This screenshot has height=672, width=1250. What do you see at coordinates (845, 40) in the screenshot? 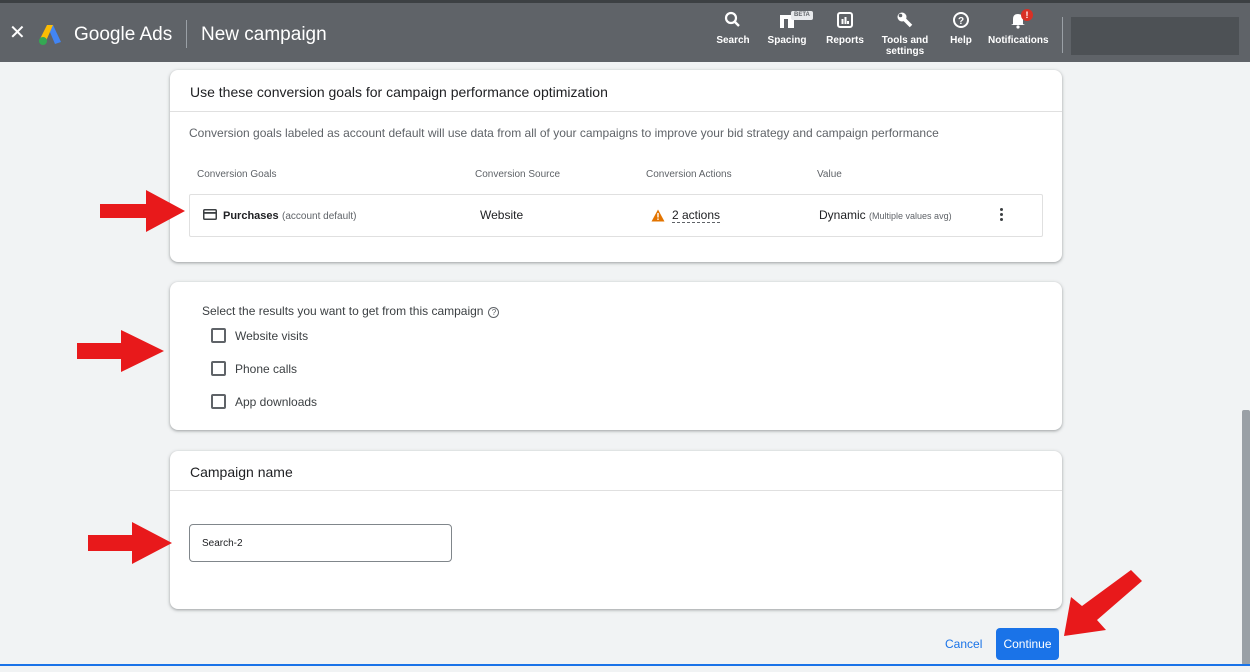
I see `reports-label: Reports` at bounding box center [845, 40].